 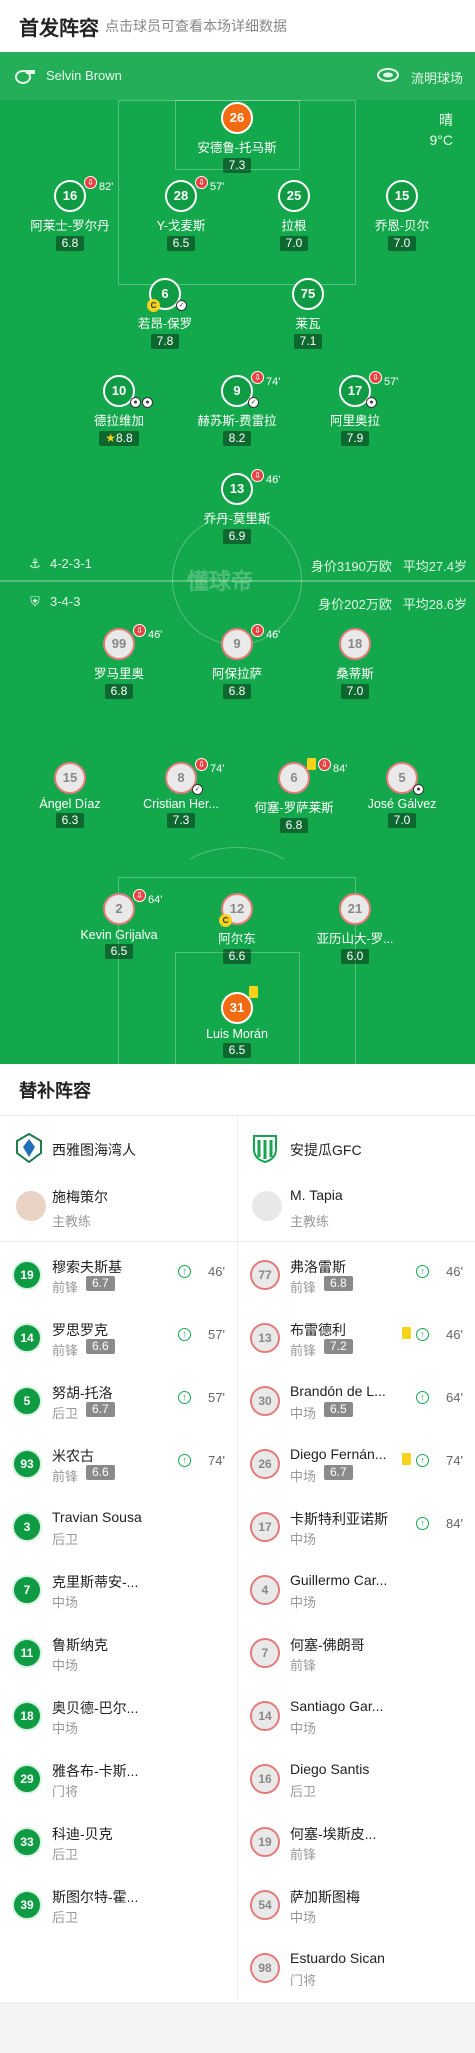 What do you see at coordinates (217, 769) in the screenshot?
I see `sub-minute: 74'` at bounding box center [217, 769].